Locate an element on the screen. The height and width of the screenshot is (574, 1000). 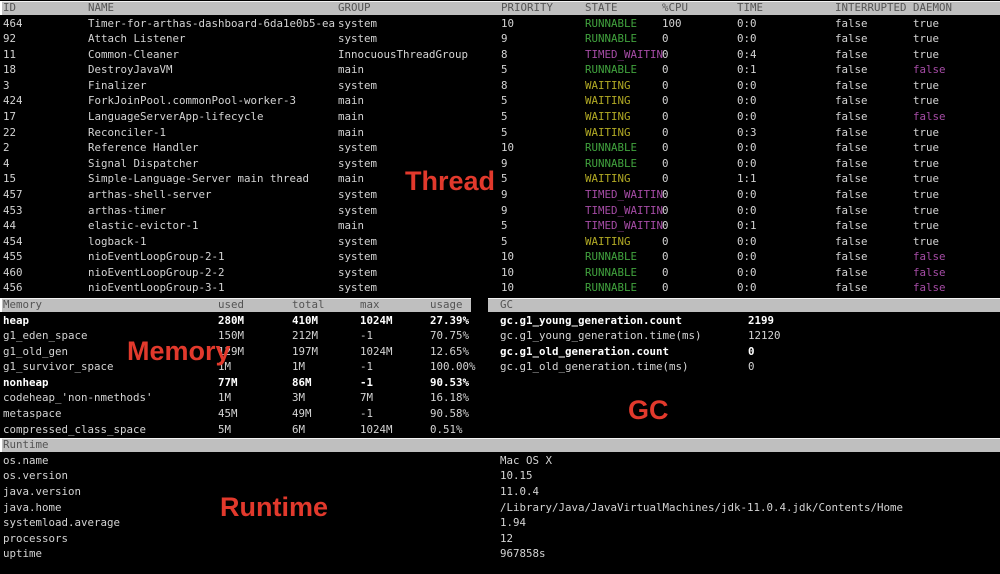
memory-usage-cell: 90.53% is located at coordinates (450, 382).